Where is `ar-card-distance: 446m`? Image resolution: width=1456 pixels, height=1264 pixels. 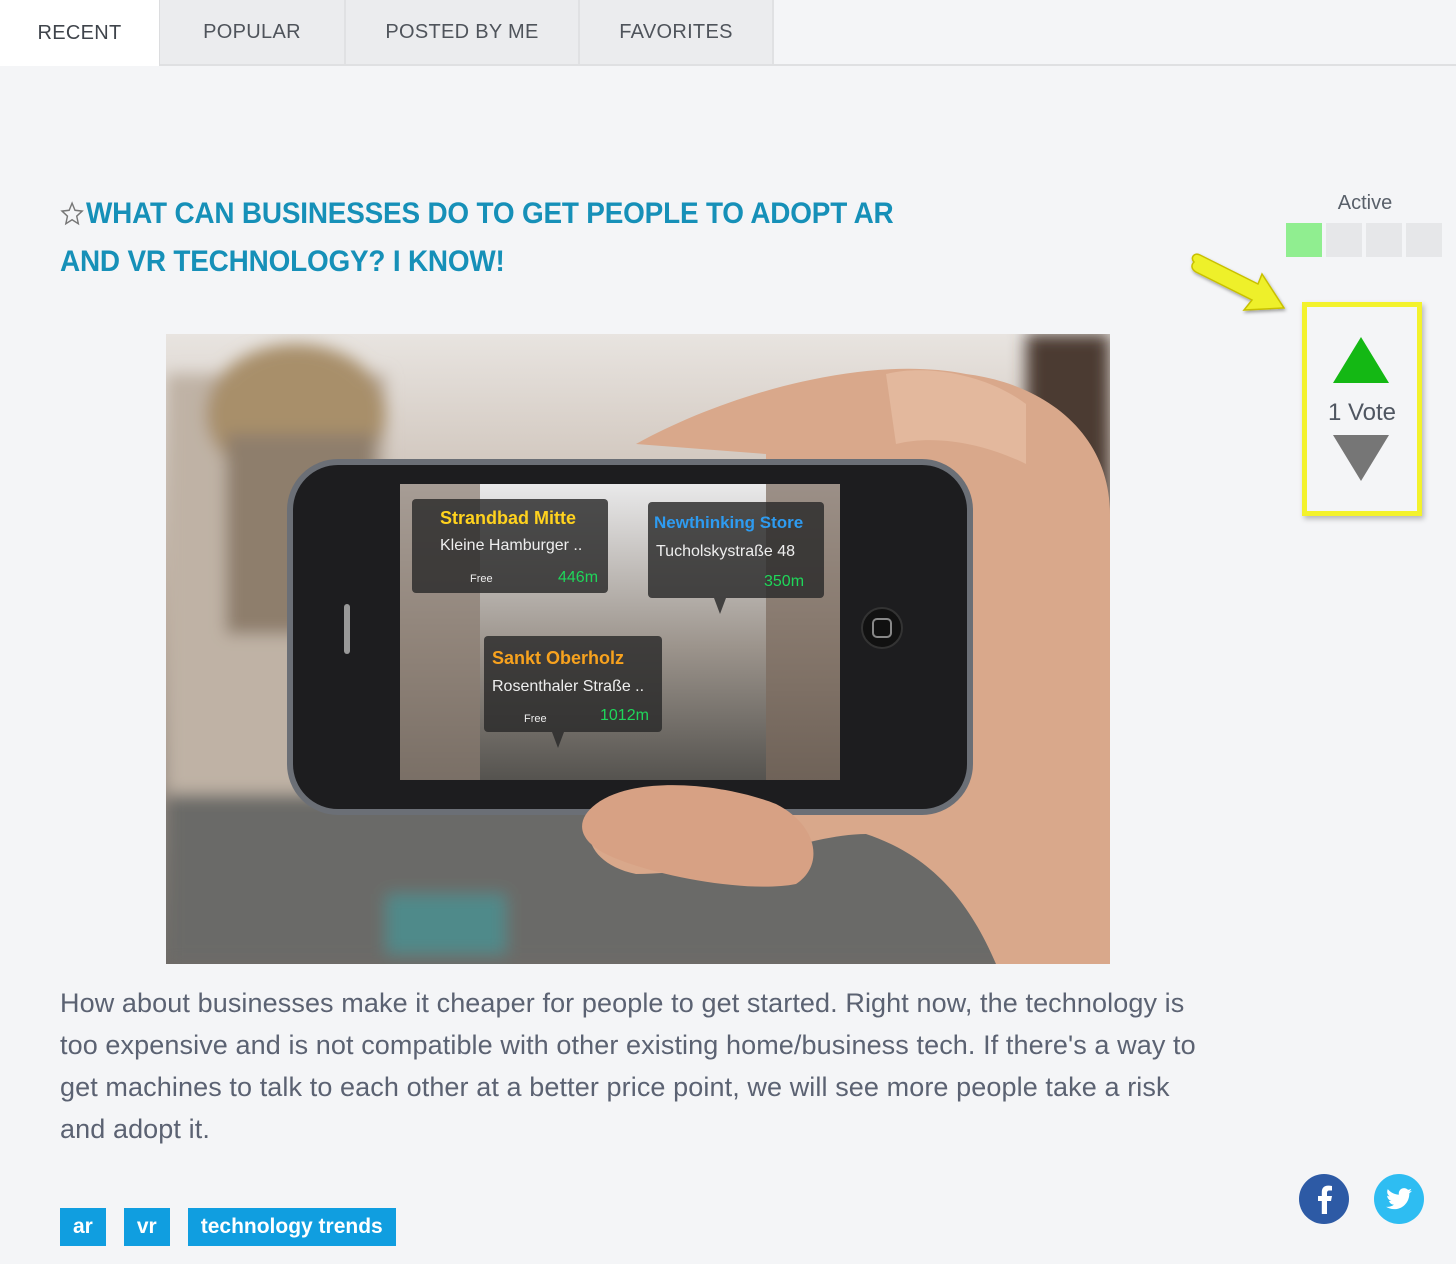 ar-card-distance: 446m is located at coordinates (578, 577).